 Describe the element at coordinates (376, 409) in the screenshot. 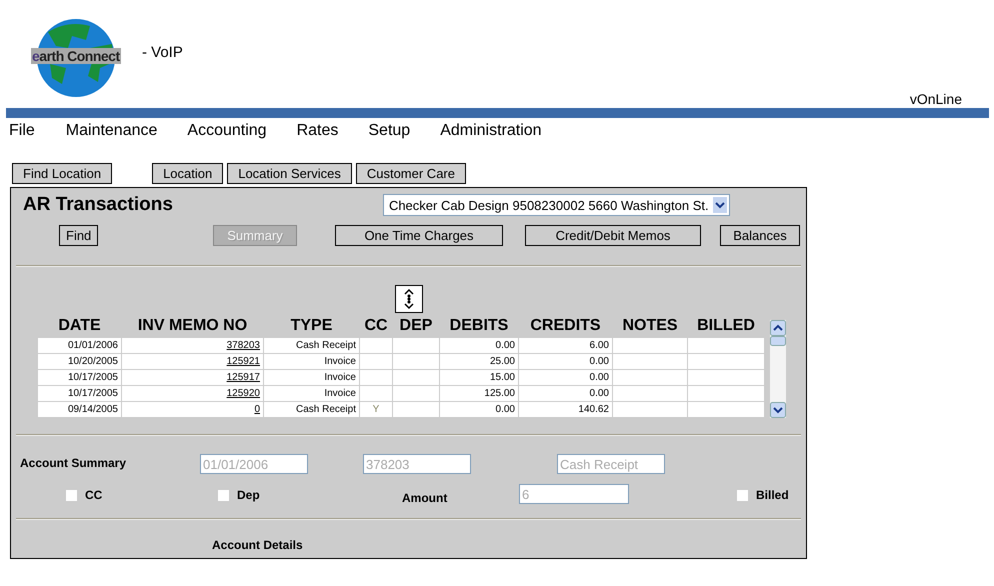

I see `table-cell: Y` at that location.